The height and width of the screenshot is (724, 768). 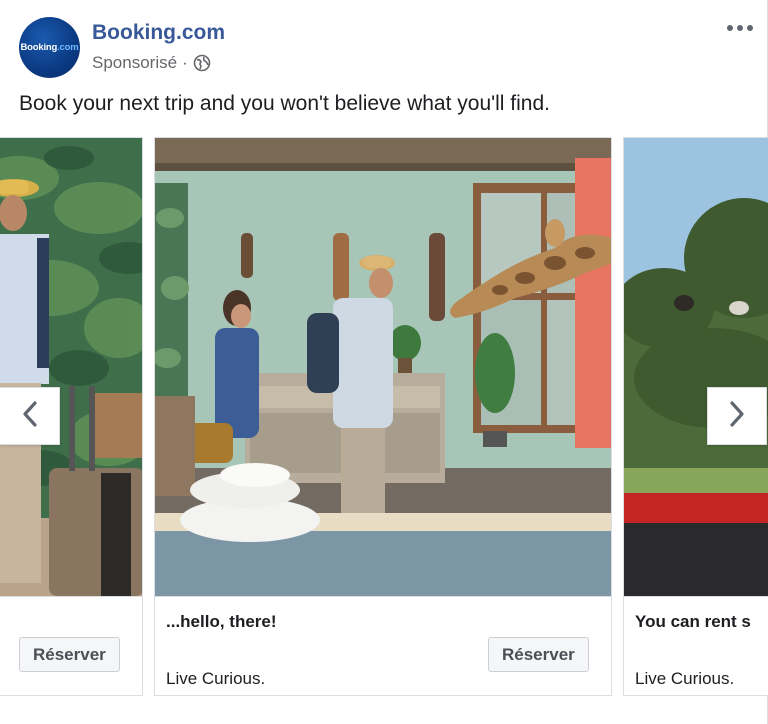 I want to click on card-title: You can rent s, so click(x=693, y=622).